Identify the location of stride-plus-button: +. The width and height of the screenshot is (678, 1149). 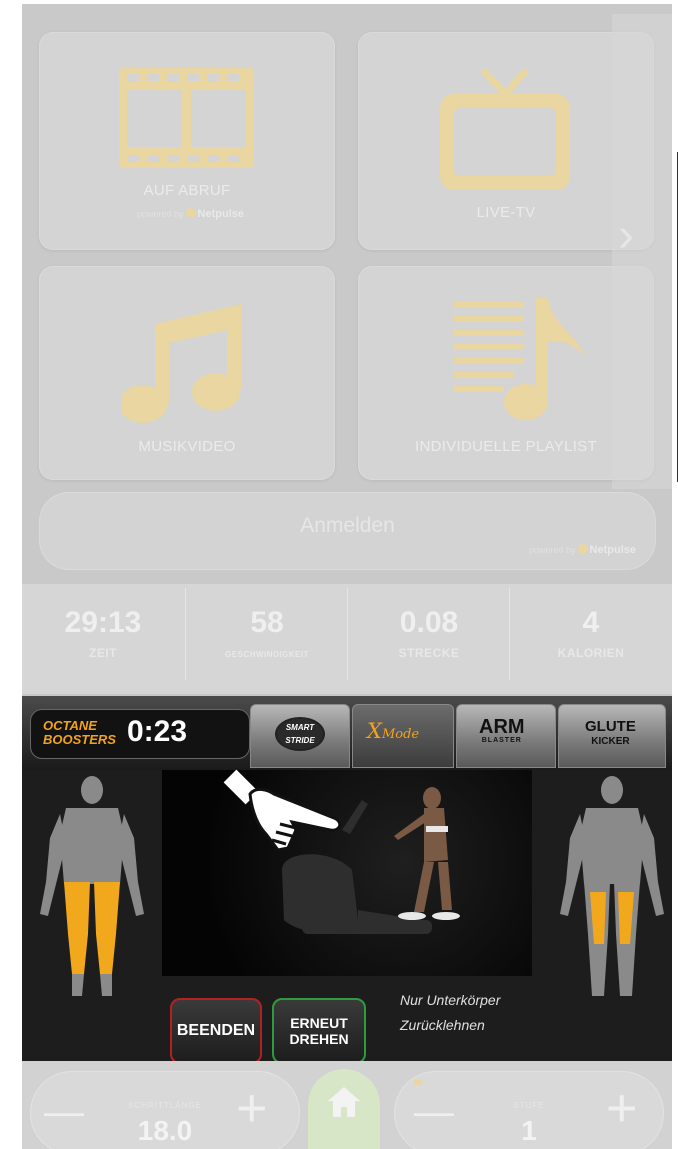
(252, 1108).